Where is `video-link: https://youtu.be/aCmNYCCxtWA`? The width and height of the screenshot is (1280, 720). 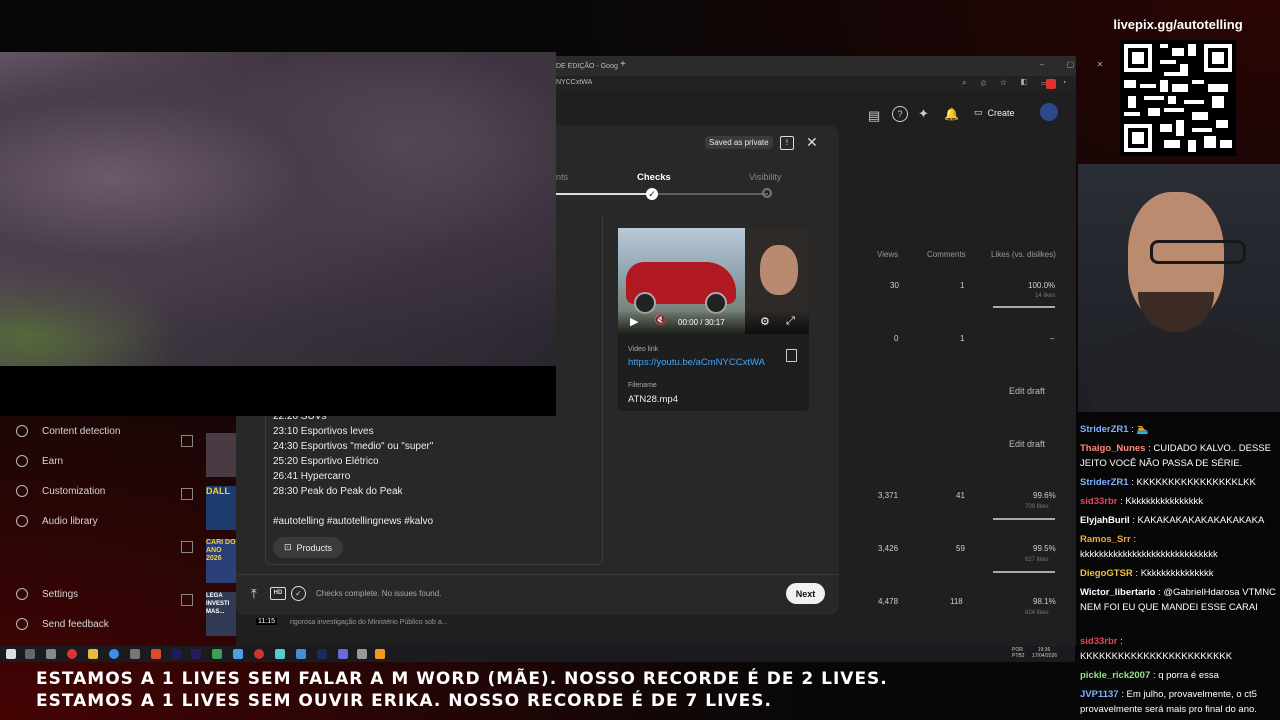
video-link: https://youtu.be/aCmNYCCxtWA is located at coordinates (696, 362).